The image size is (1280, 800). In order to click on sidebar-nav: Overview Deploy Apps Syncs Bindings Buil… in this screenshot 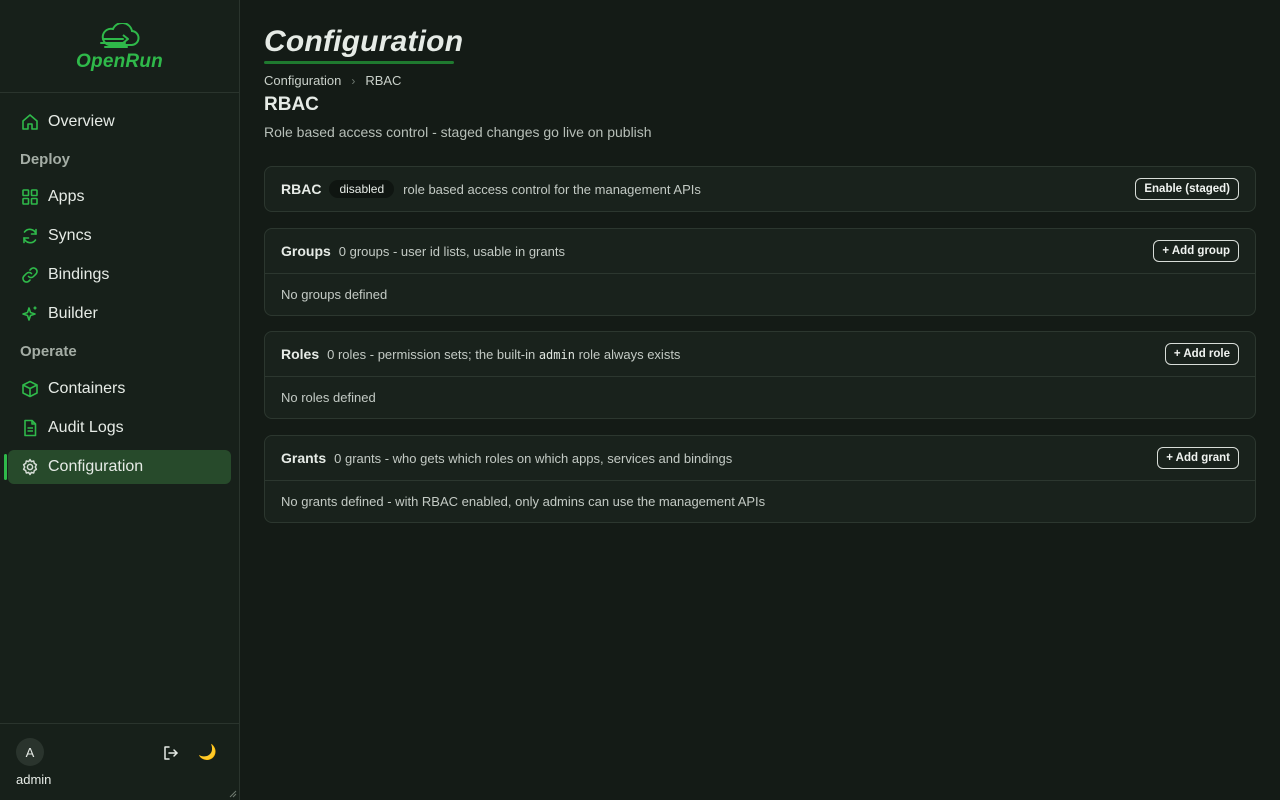, I will do `click(119, 288)`.